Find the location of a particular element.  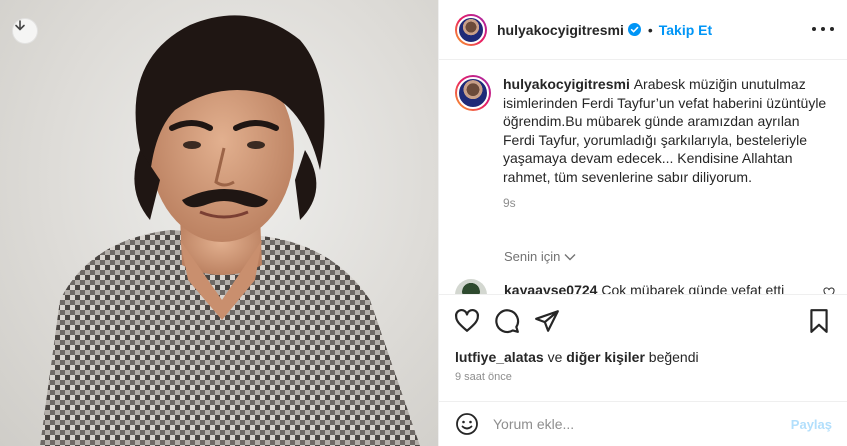

comment-like-icon is located at coordinates (829, 290).